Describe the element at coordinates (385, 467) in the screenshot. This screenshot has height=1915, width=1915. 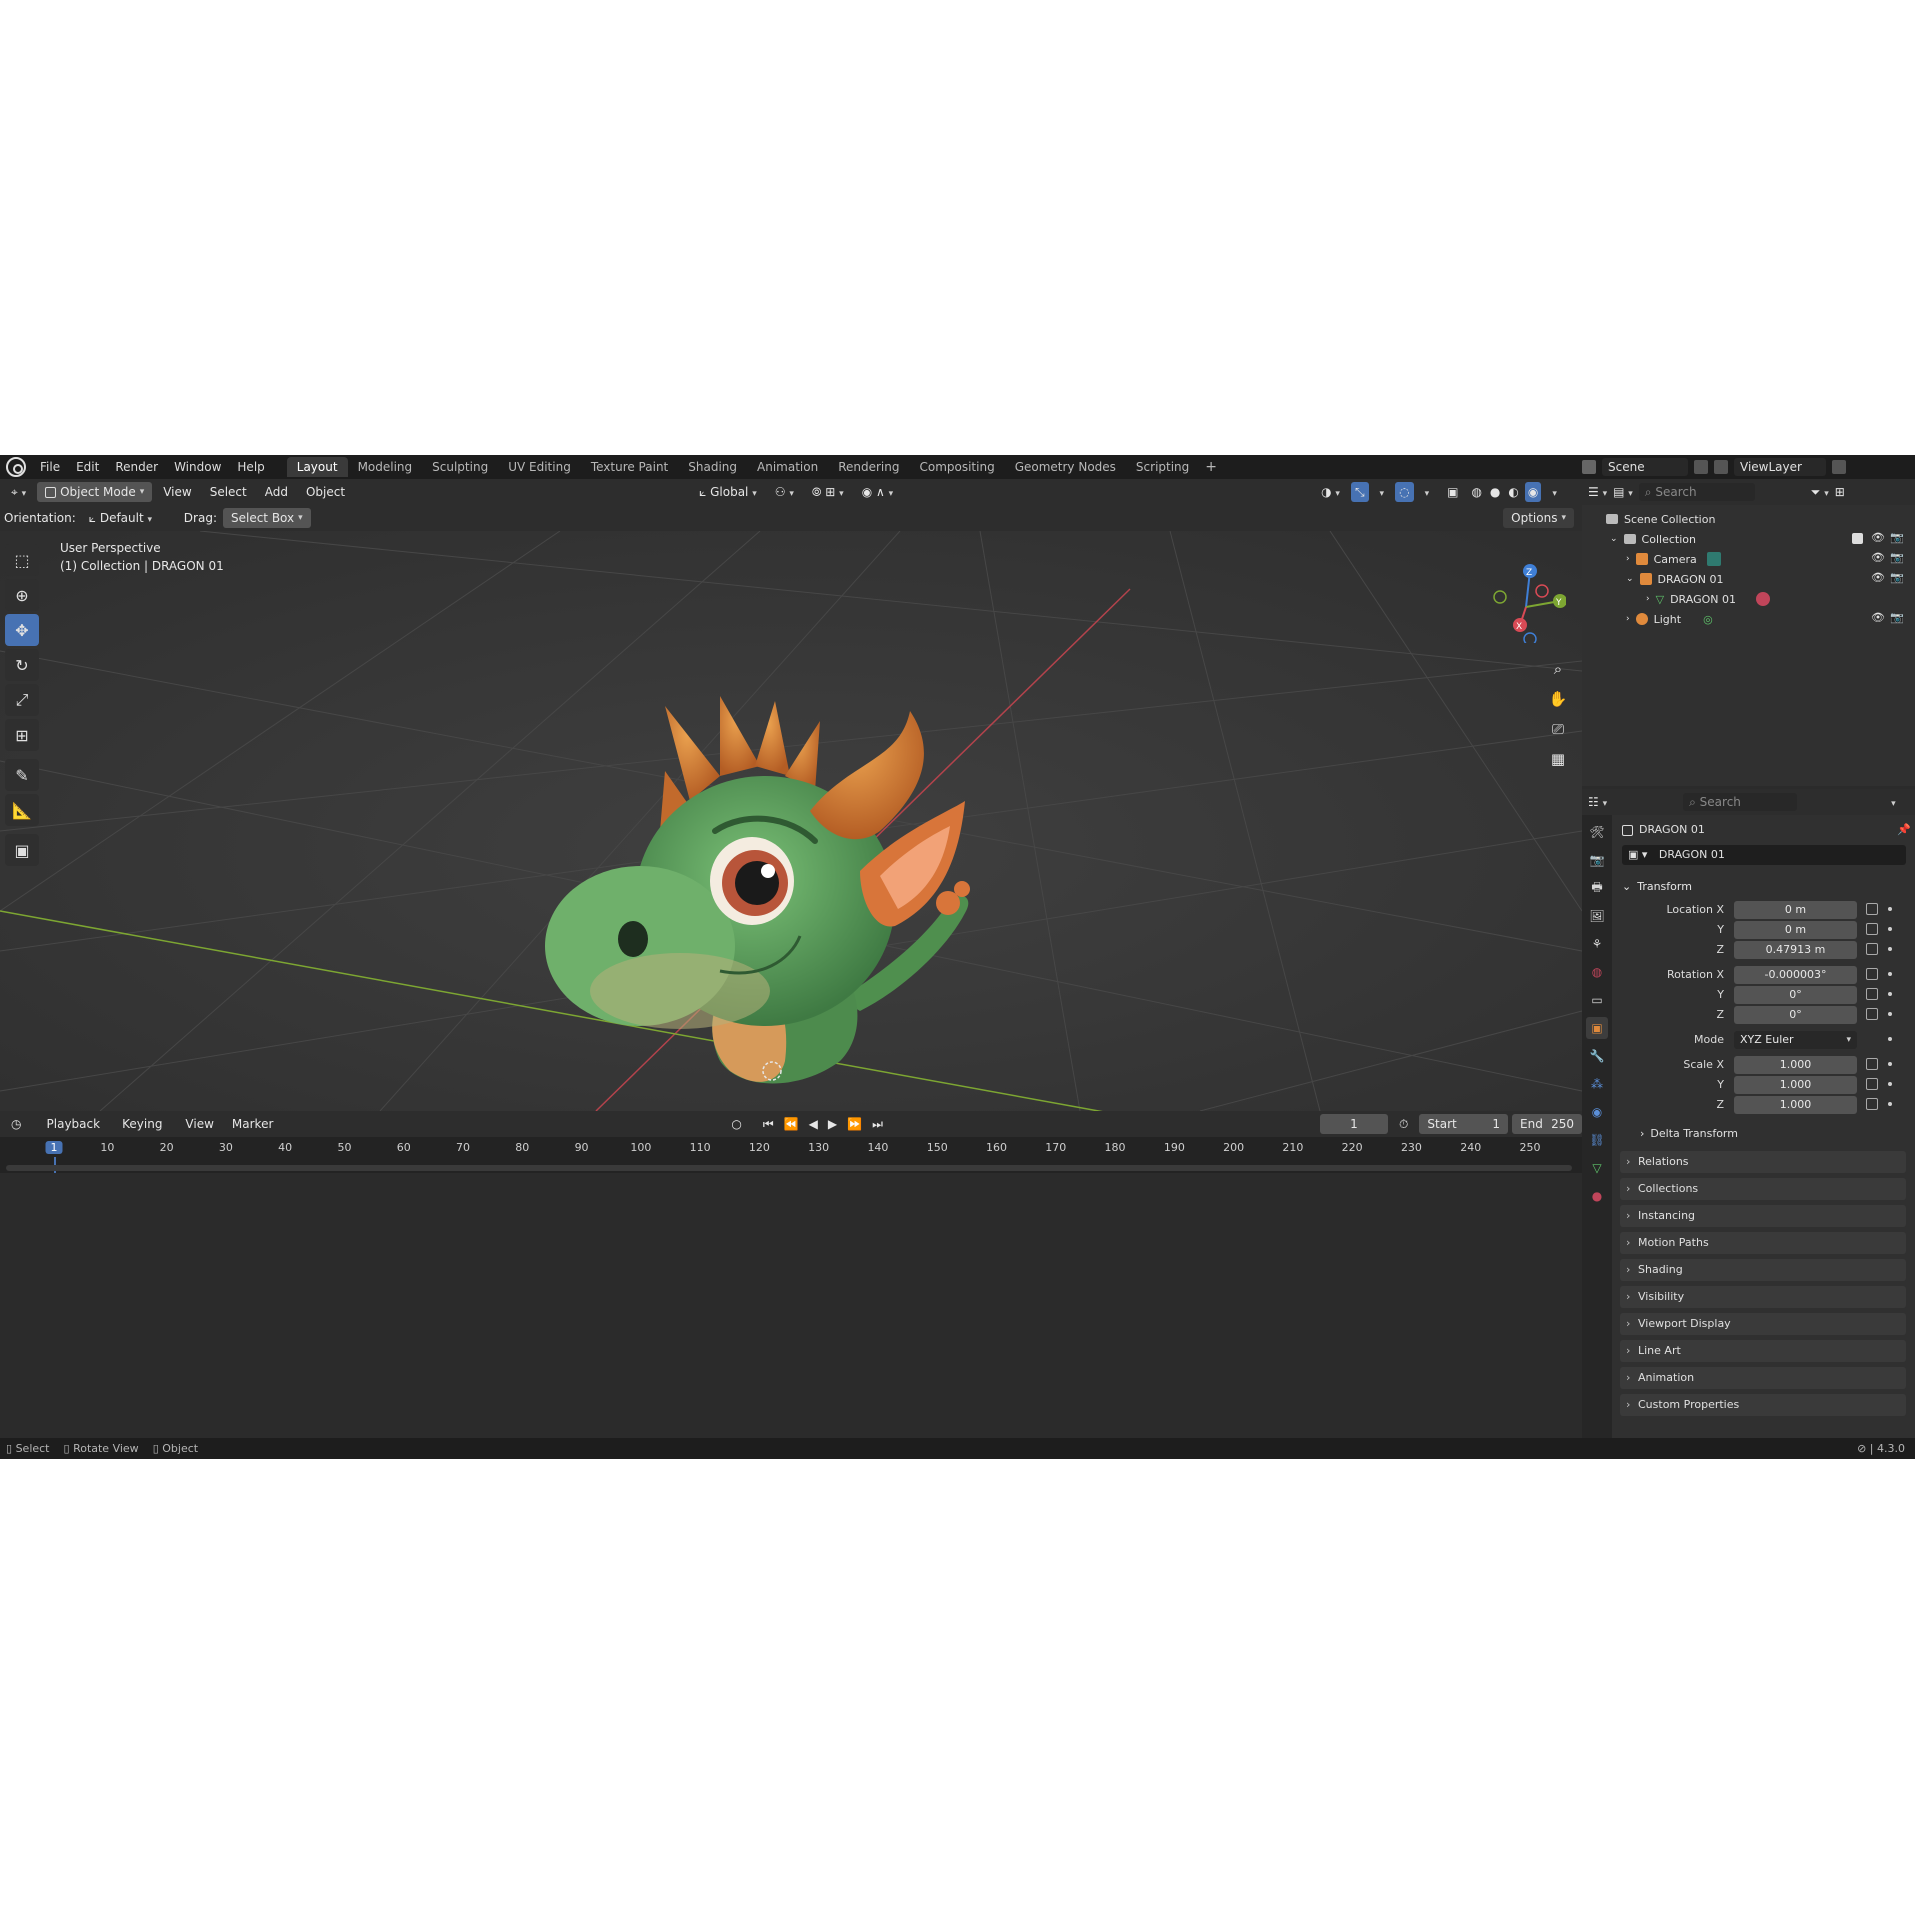
I see `tab-modeling: Modeling` at that location.